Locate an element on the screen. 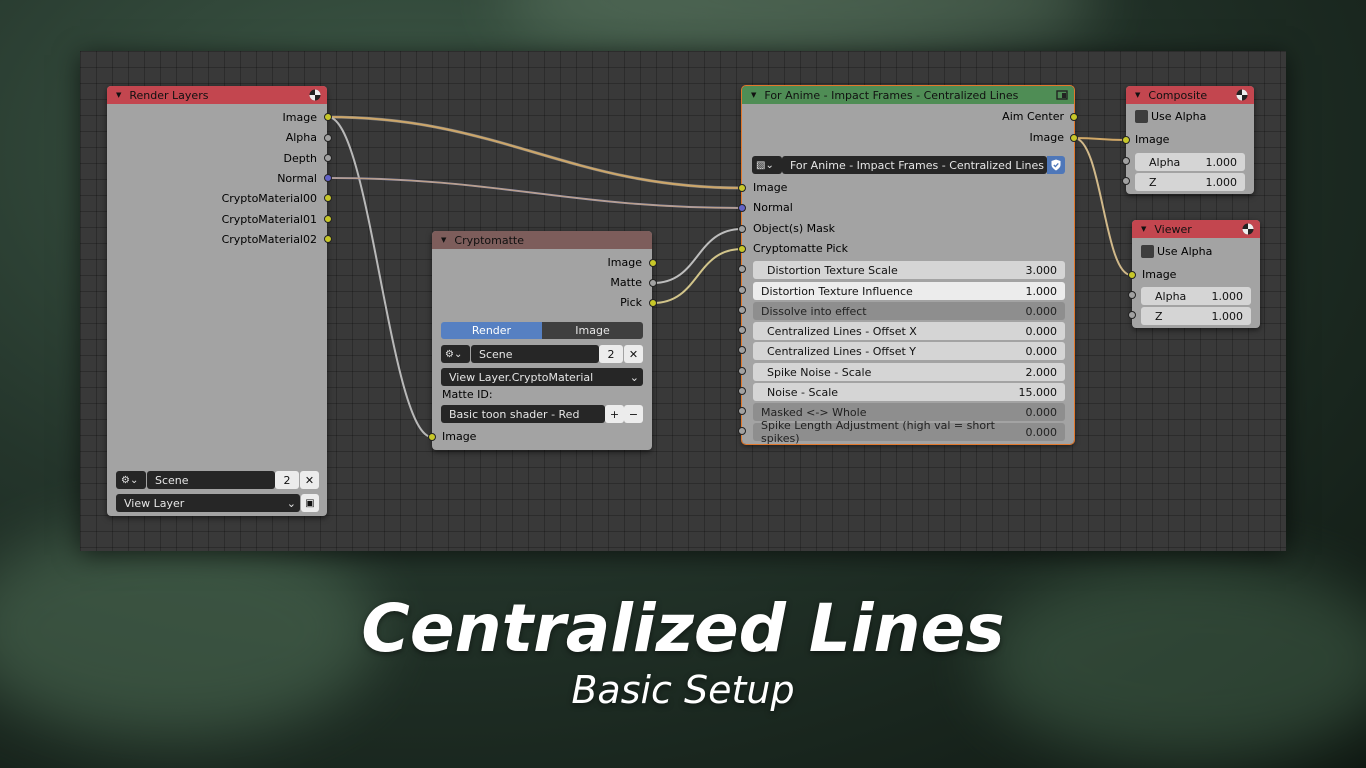 This screenshot has width=1366, height=768. param-field: Dissolve into effect 0.000 is located at coordinates (909, 311).